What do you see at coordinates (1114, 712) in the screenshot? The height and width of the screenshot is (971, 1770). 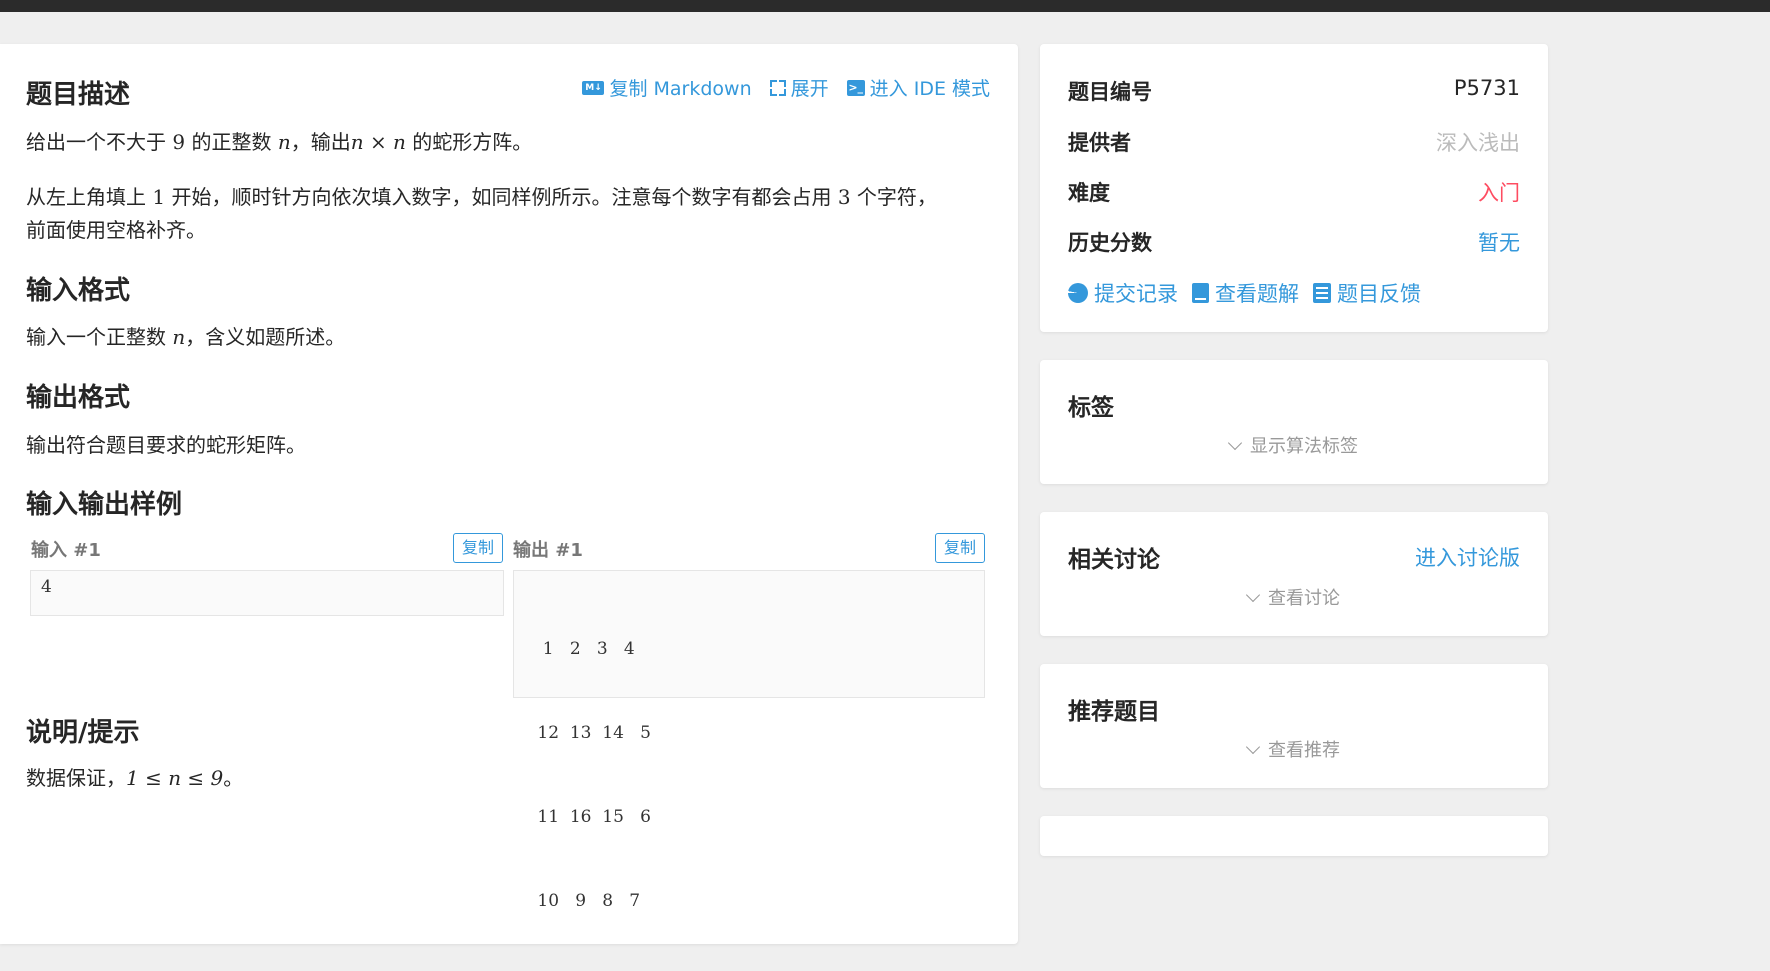 I see `recommend-title: 推荐题目` at bounding box center [1114, 712].